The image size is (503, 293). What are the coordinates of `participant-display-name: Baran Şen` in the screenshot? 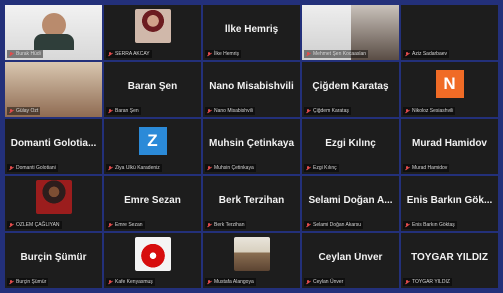 It's located at (152, 87).